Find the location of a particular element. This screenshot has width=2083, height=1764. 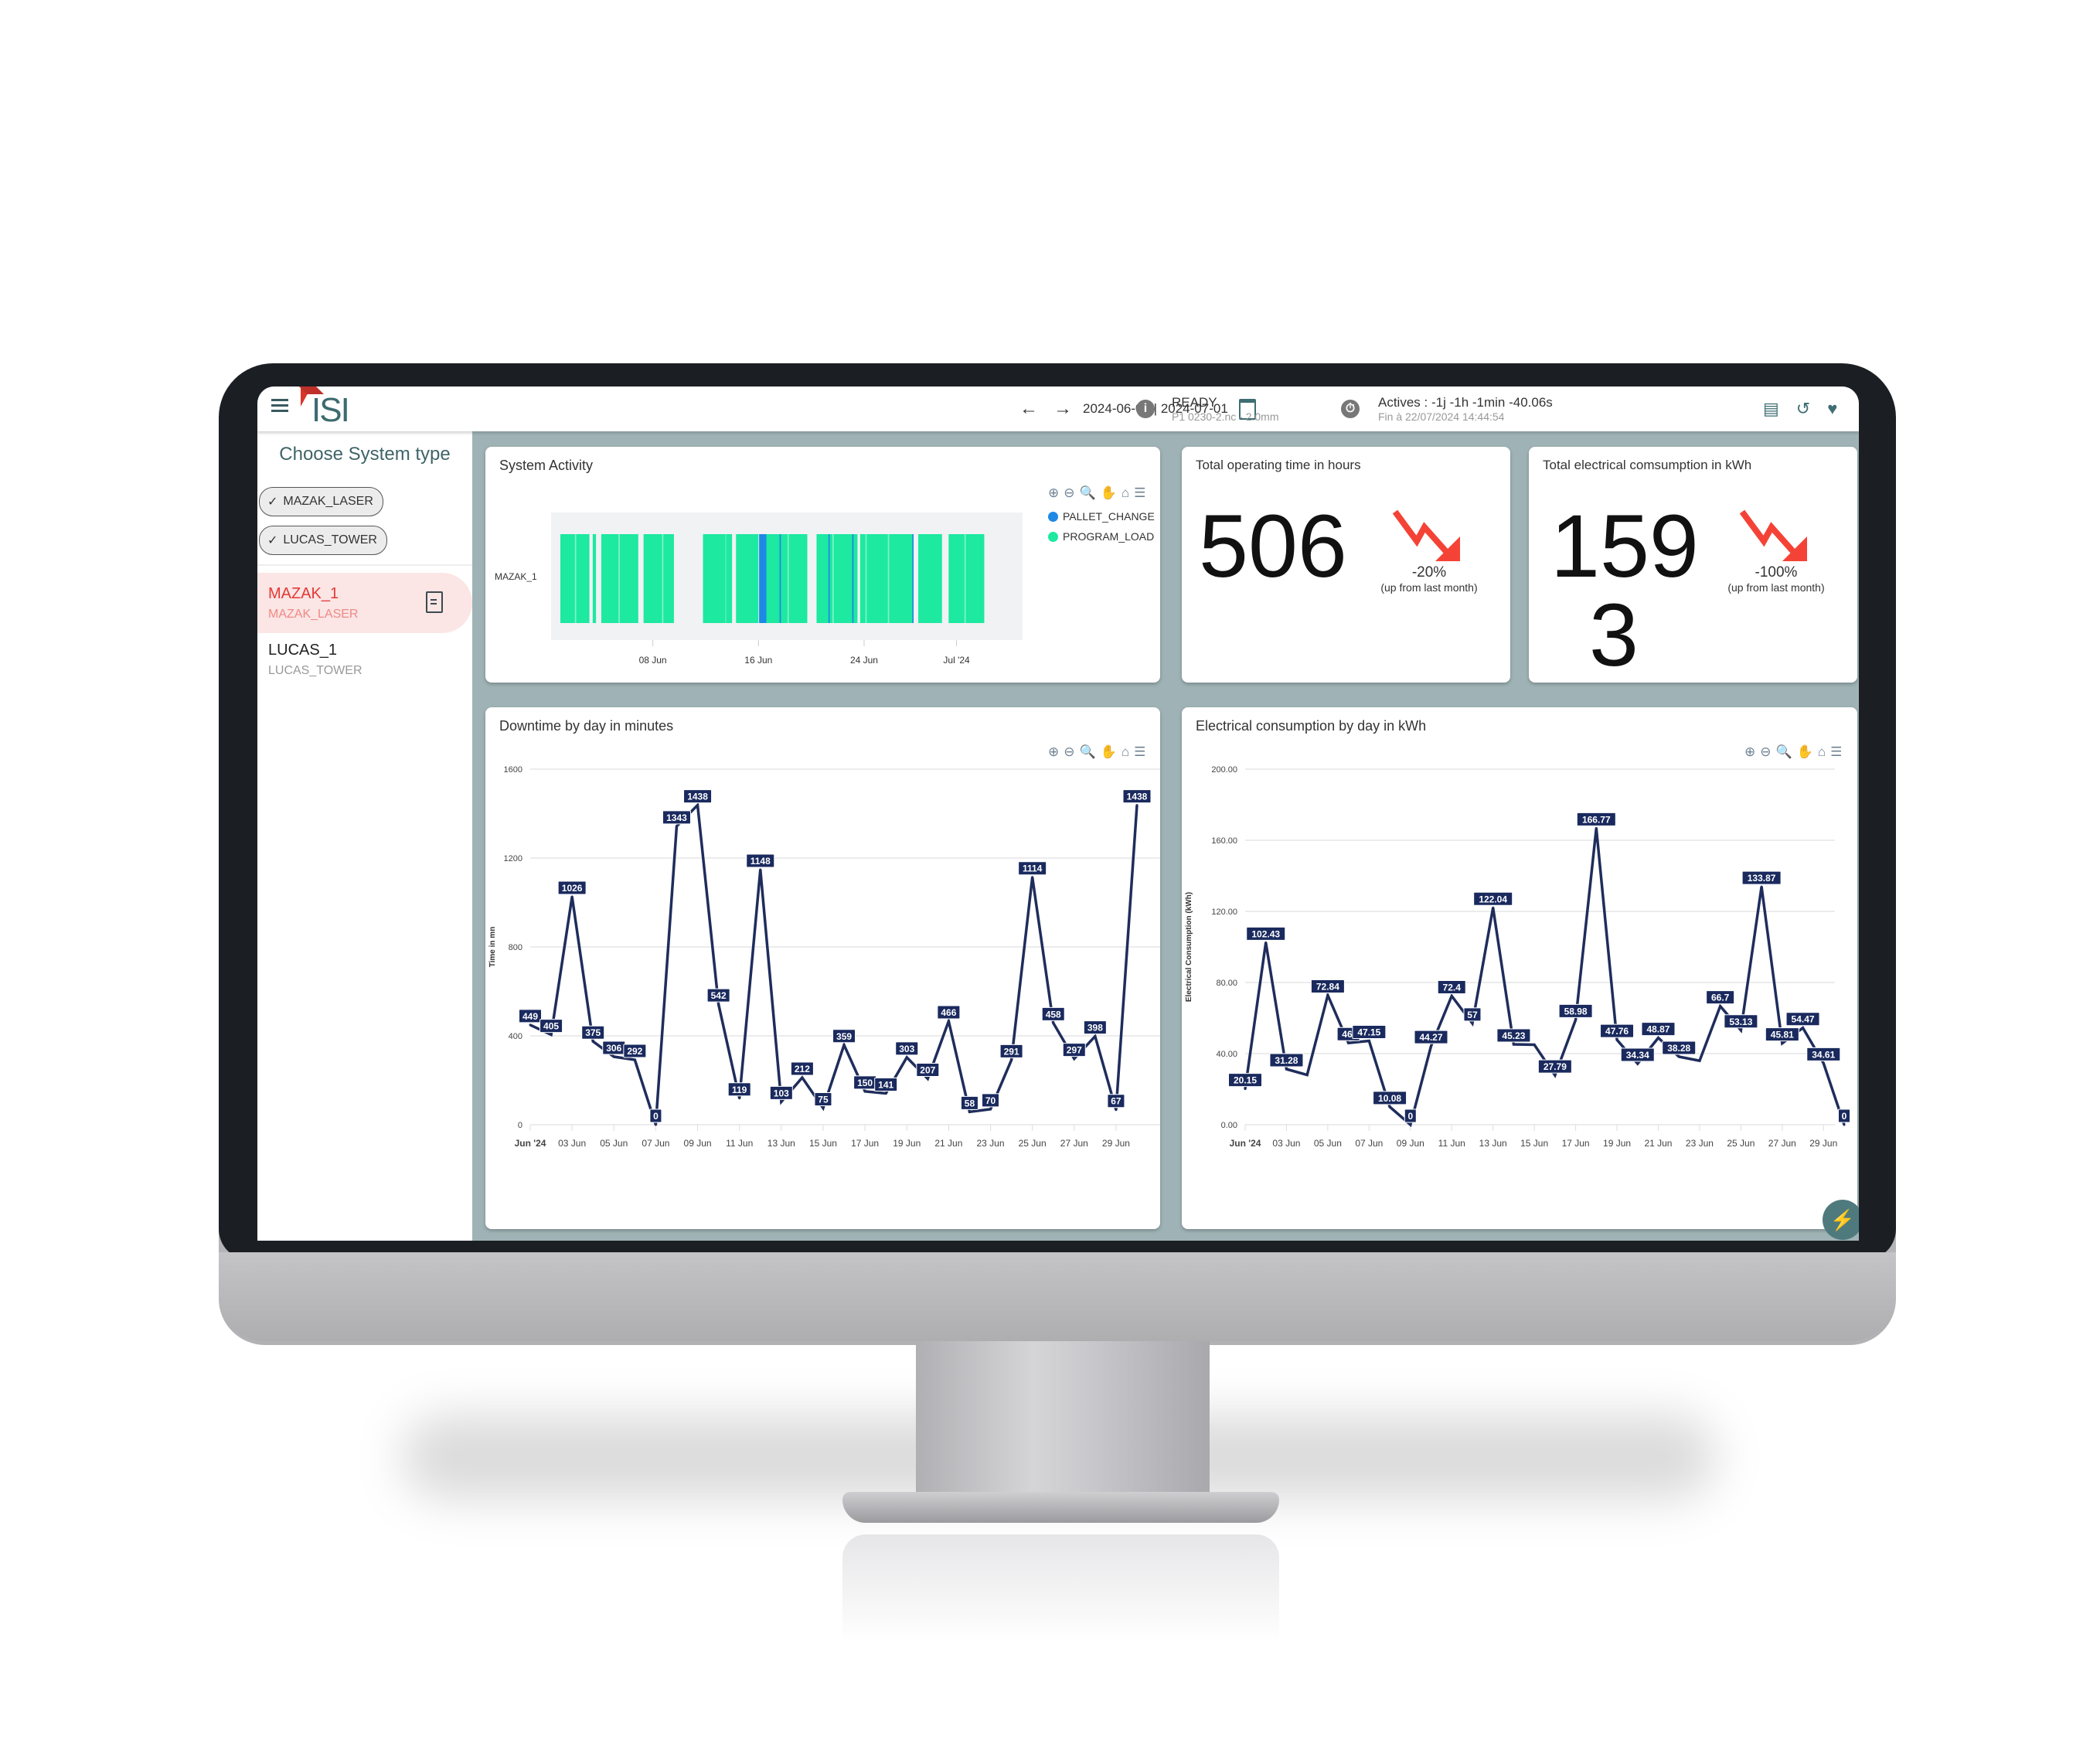

document-icon is located at coordinates (434, 602).